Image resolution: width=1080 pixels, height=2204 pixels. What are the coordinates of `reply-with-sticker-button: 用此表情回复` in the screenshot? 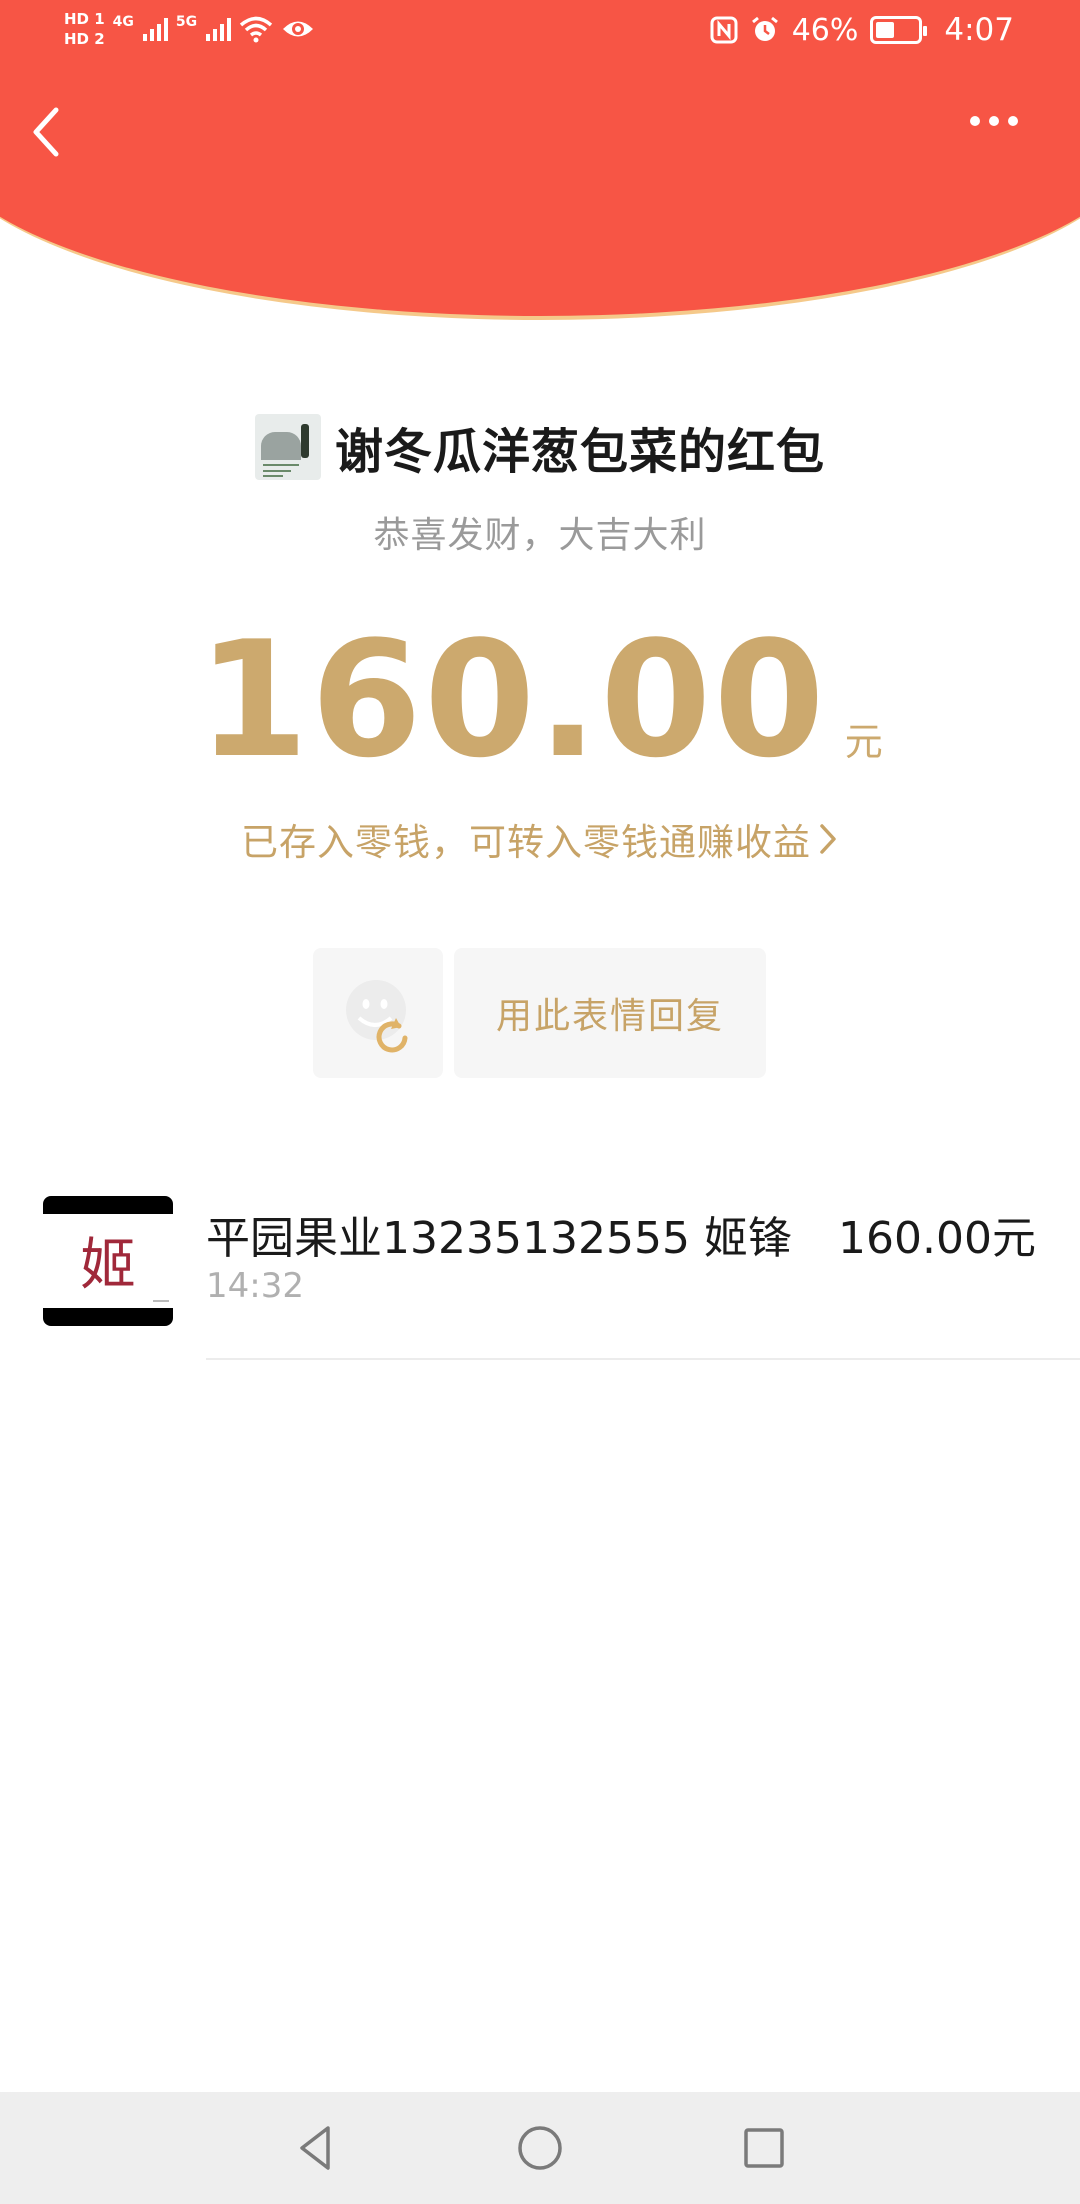 It's located at (610, 1013).